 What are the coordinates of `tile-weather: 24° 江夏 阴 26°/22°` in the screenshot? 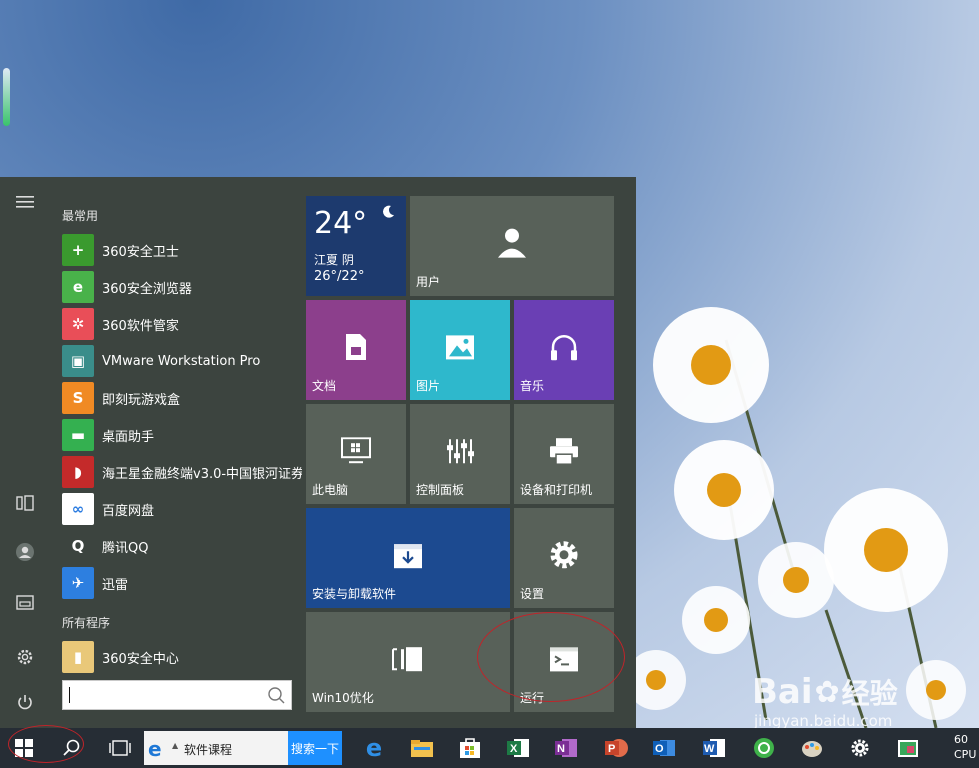 It's located at (356, 246).